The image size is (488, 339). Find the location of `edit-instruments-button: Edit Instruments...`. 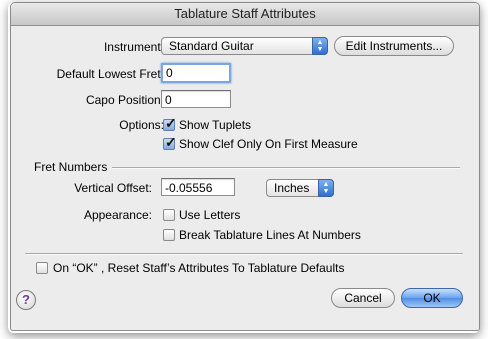

edit-instruments-button: Edit Instruments... is located at coordinates (394, 46).